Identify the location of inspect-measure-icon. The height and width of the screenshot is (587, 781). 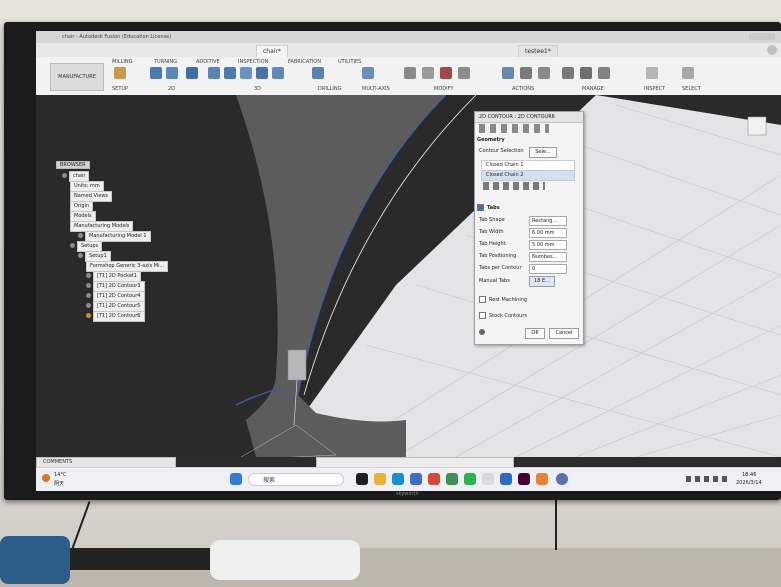
(652, 73).